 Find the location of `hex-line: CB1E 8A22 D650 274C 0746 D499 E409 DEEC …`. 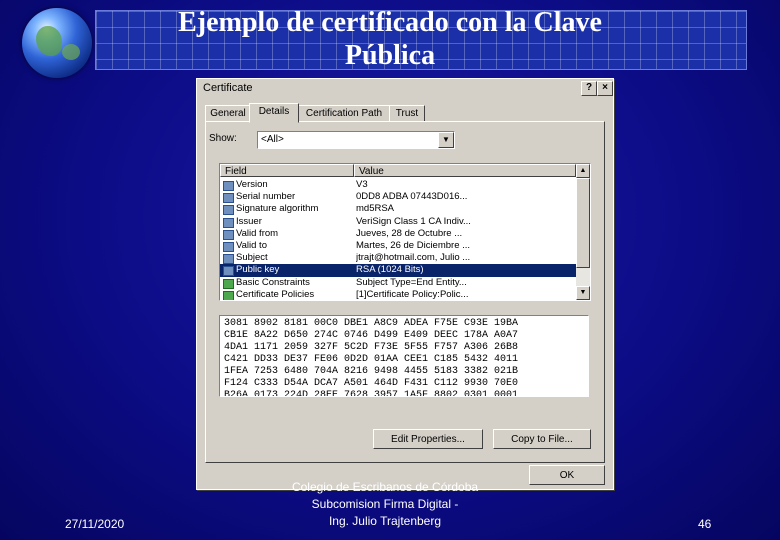

hex-line: CB1E 8A22 D650 274C 0746 D499 E409 DEEC … is located at coordinates (371, 335).